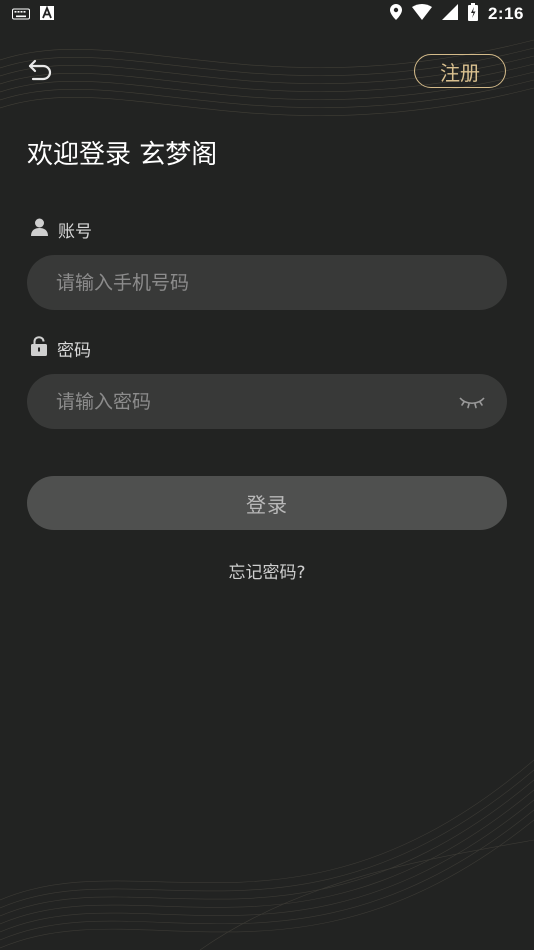  What do you see at coordinates (39, 229) in the screenshot?
I see `user-icon` at bounding box center [39, 229].